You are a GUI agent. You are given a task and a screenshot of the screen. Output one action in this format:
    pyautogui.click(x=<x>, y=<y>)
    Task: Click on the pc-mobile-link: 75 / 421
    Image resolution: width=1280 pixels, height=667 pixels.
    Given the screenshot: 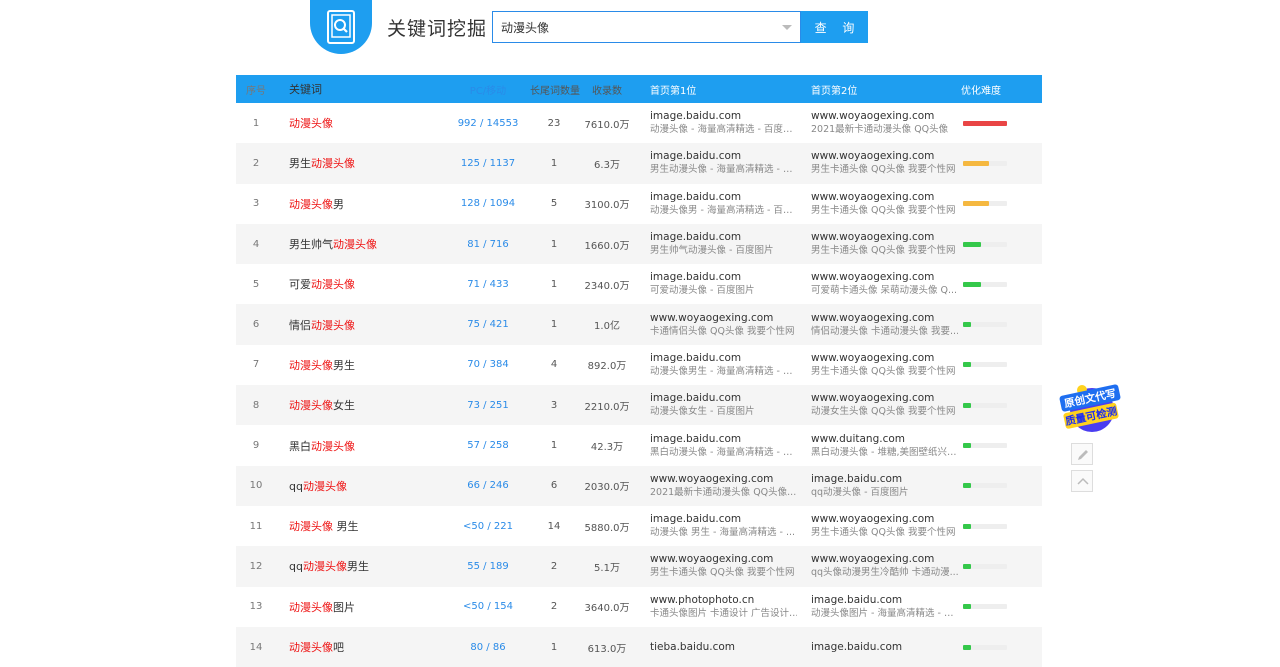 What is the action you would take?
    pyautogui.click(x=488, y=324)
    